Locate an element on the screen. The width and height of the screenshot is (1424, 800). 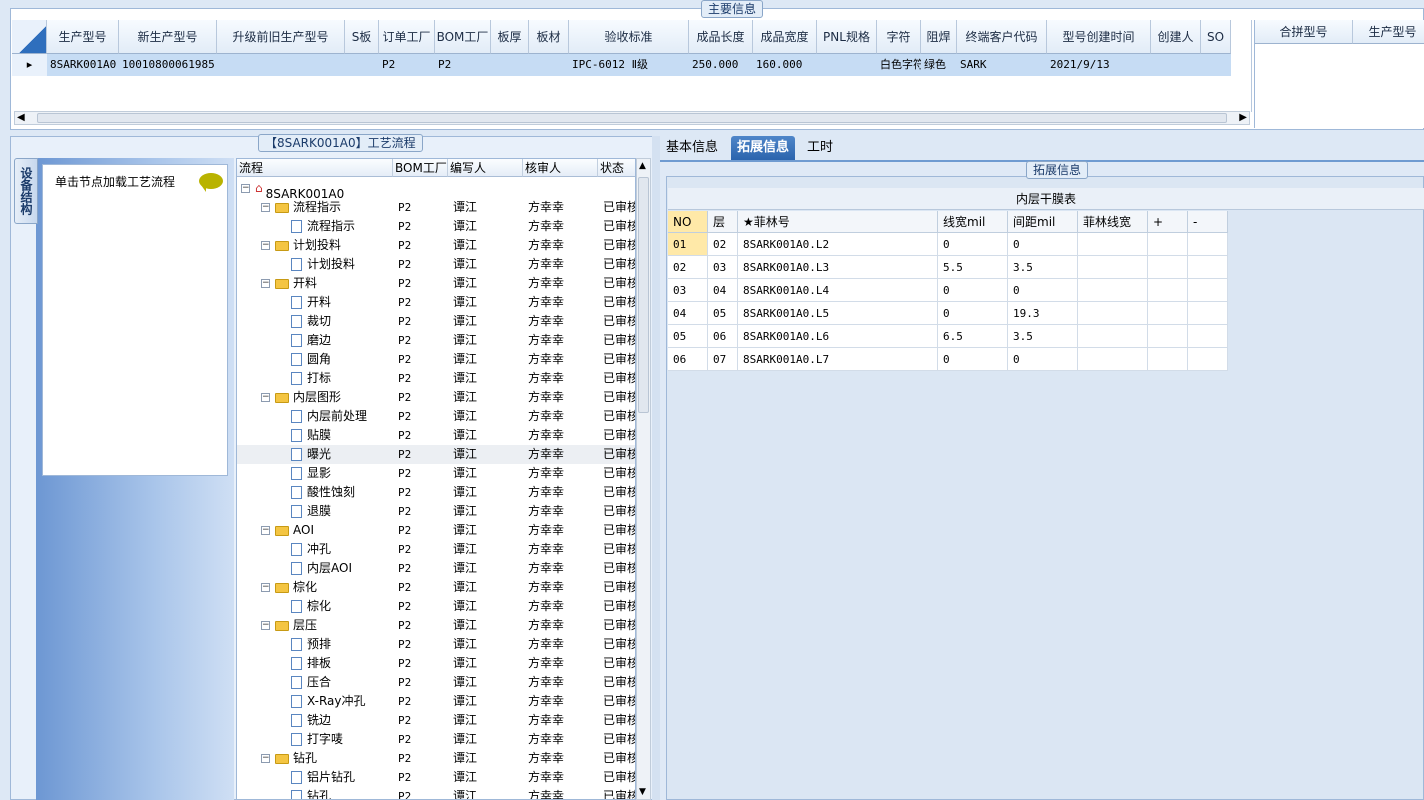
tree-node: 曝光 is located at coordinates (342, 454).